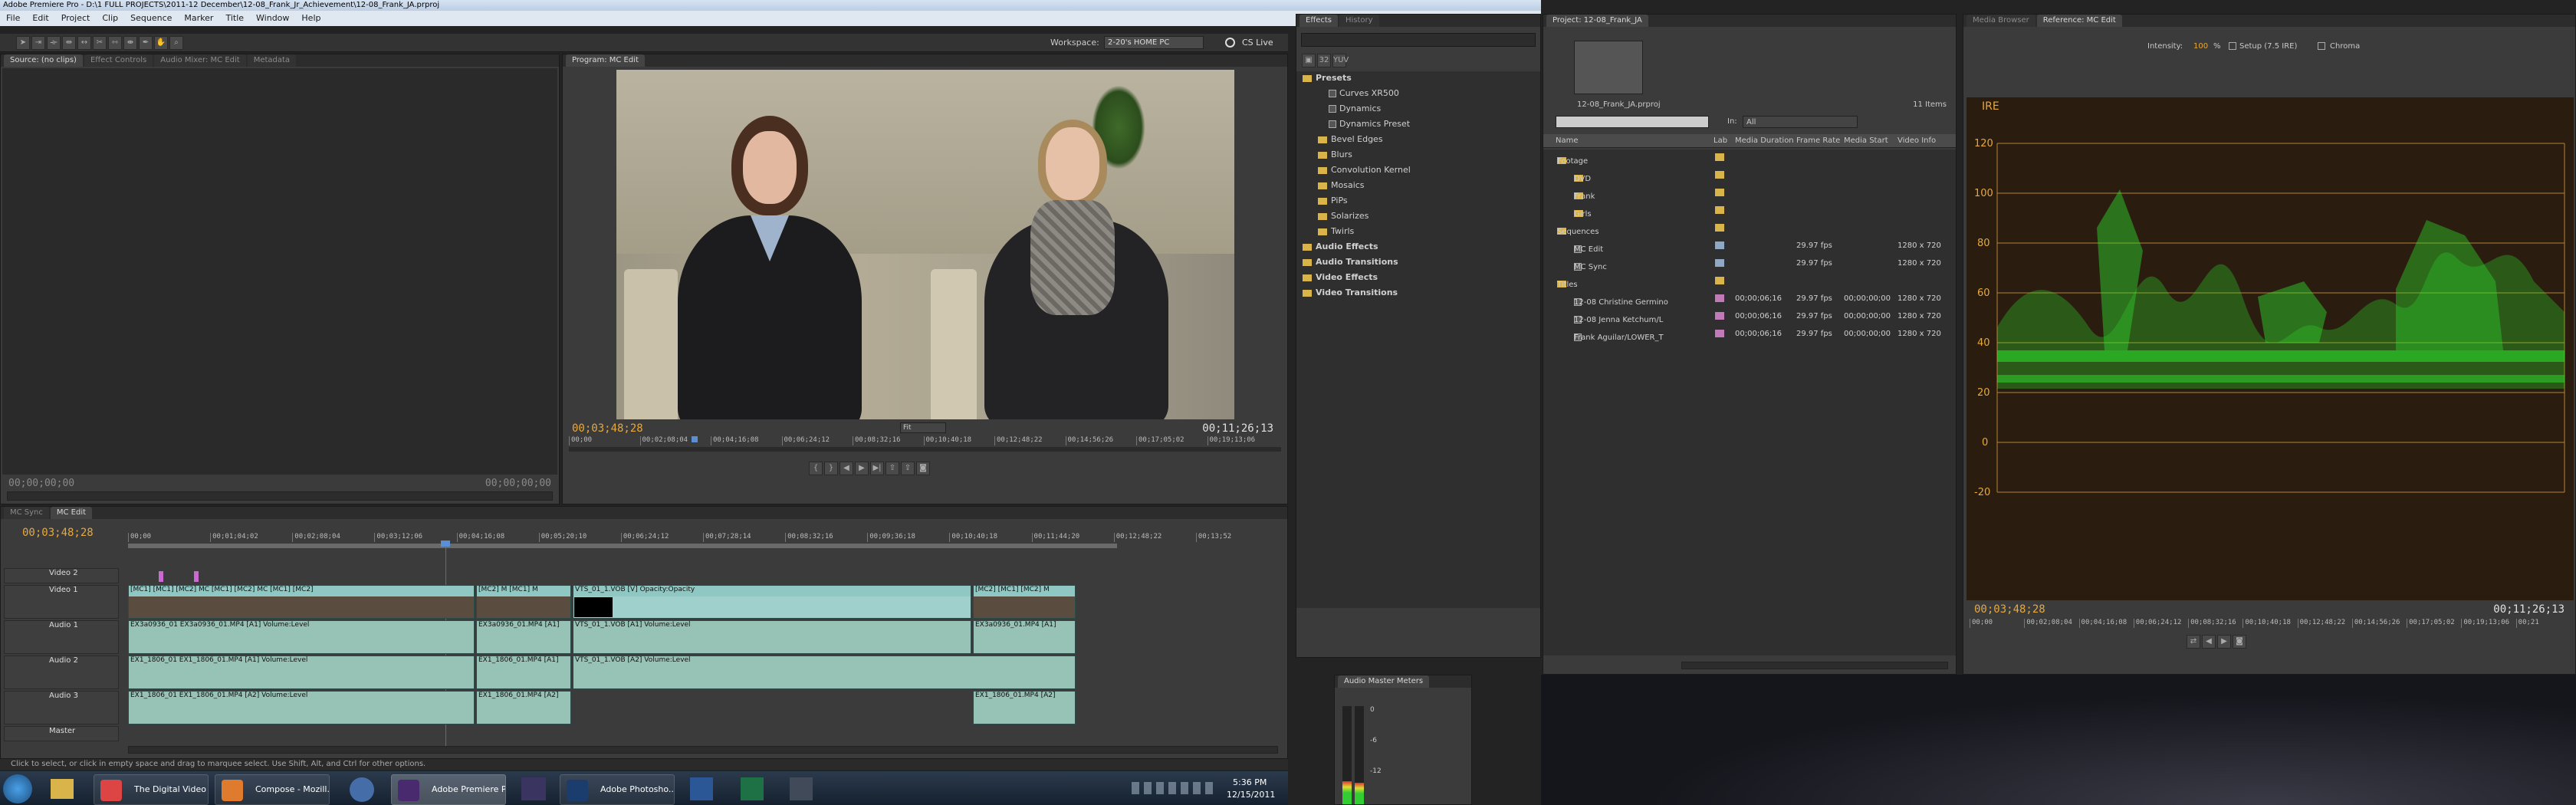 The width and height of the screenshot is (2576, 805). What do you see at coordinates (893, 468) in the screenshot?
I see `lift-button: ⇧` at bounding box center [893, 468].